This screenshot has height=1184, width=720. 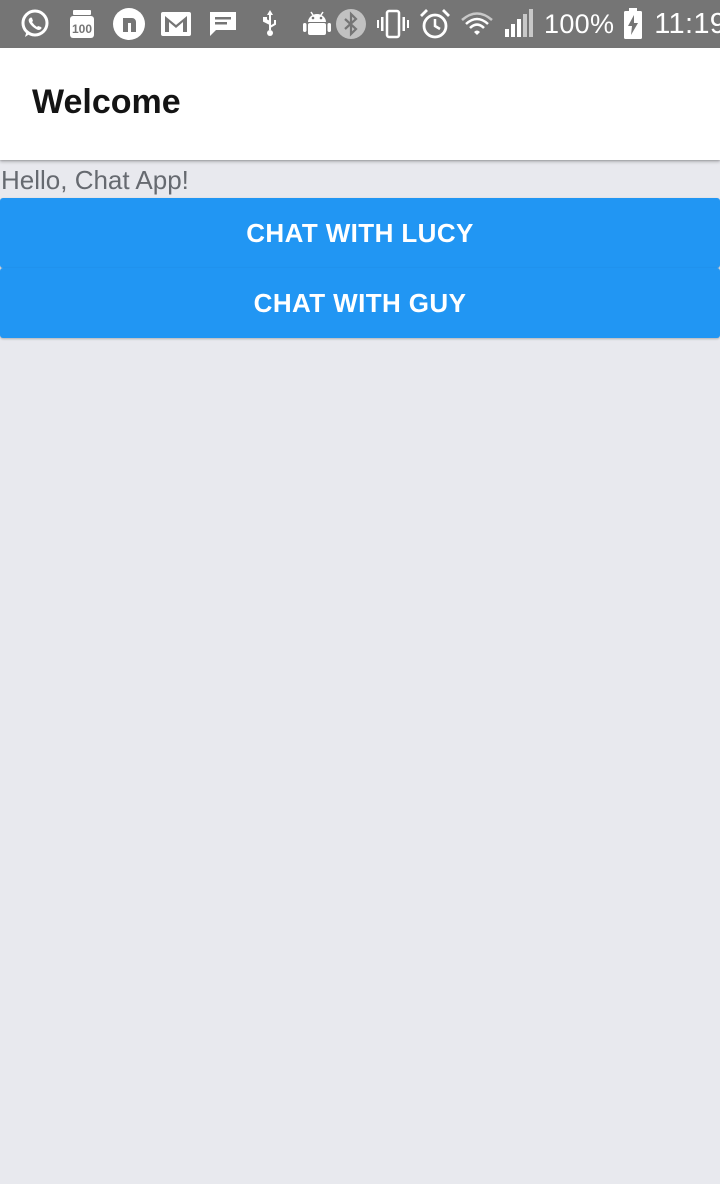 I want to click on notification-icons: 100, so click(x=176, y=24).